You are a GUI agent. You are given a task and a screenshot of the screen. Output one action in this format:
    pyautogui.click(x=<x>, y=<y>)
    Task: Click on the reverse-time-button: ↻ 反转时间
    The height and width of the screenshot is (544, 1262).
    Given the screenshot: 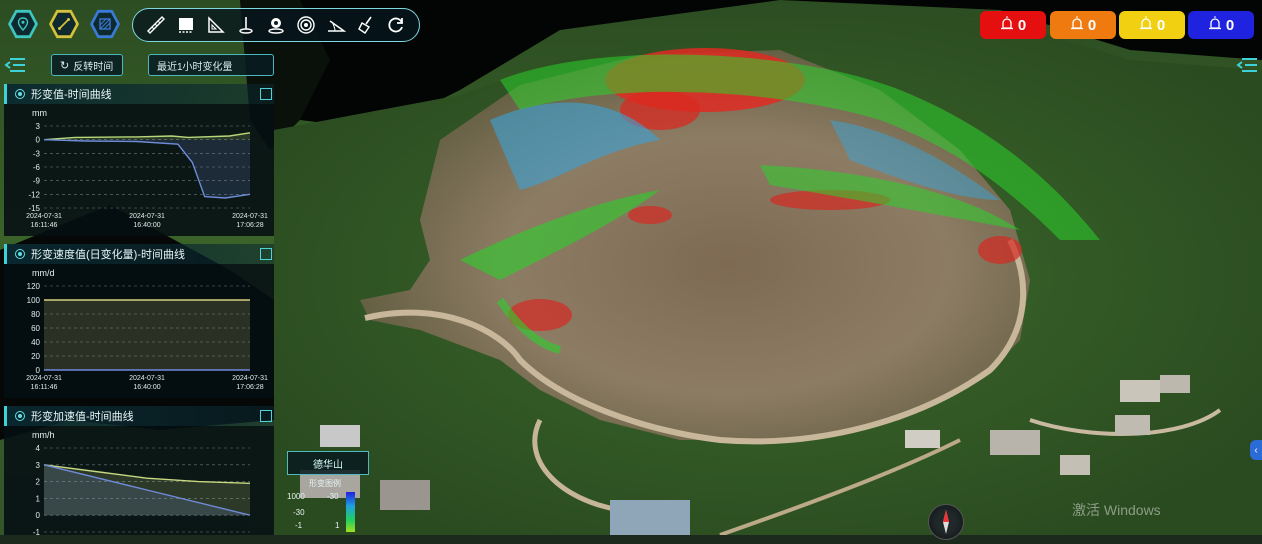 What is the action you would take?
    pyautogui.click(x=87, y=65)
    